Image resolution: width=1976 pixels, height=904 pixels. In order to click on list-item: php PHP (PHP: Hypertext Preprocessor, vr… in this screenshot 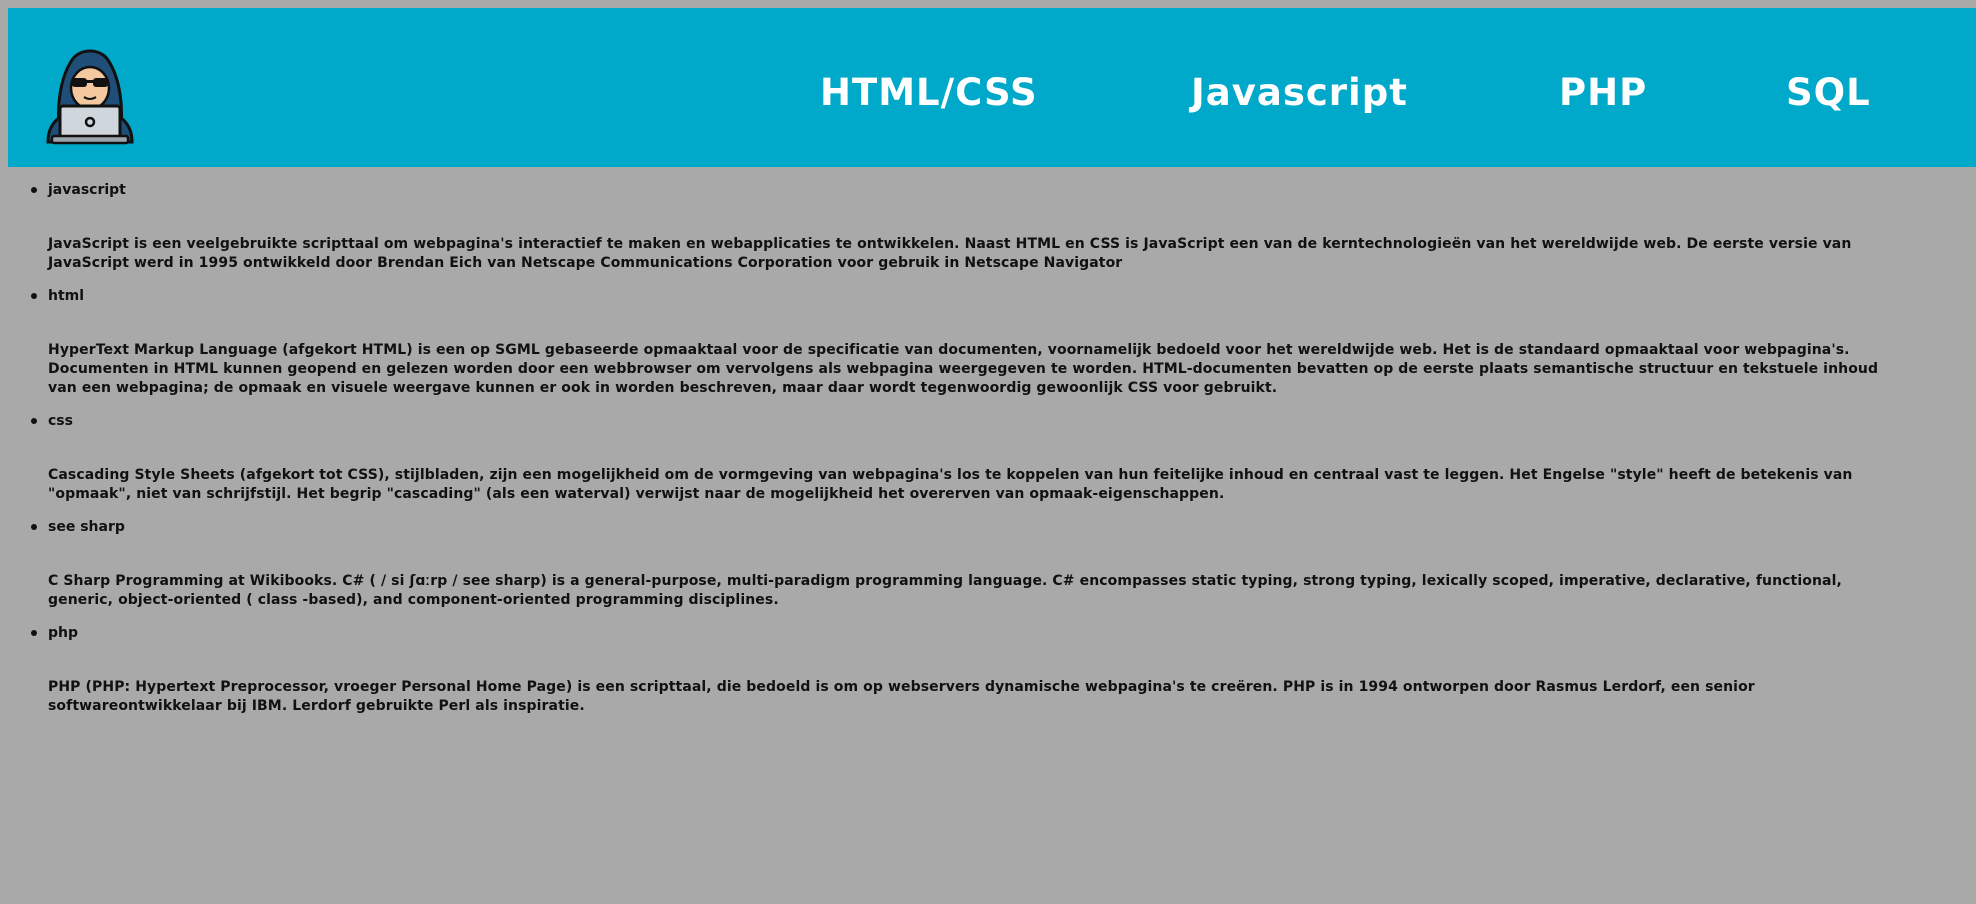, I will do `click(969, 663)`.